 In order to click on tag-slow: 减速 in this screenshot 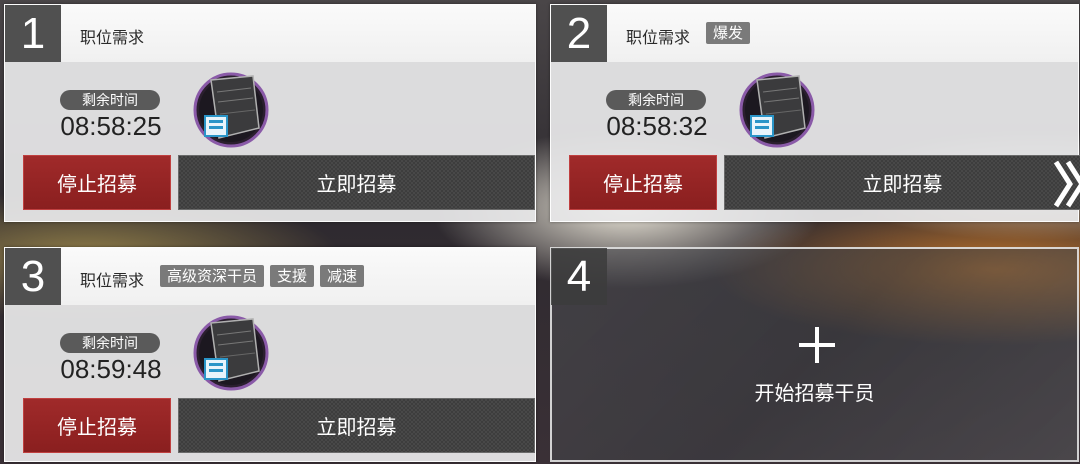, I will do `click(342, 276)`.